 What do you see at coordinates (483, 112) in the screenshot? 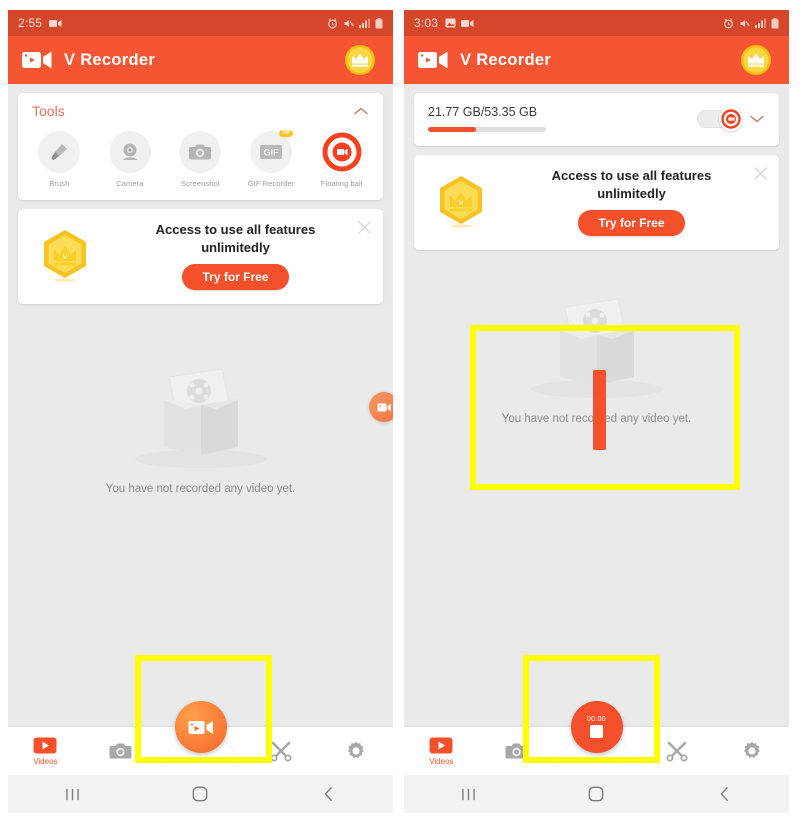
I see `storage-text: 21.77 GB/53.35 GB` at bounding box center [483, 112].